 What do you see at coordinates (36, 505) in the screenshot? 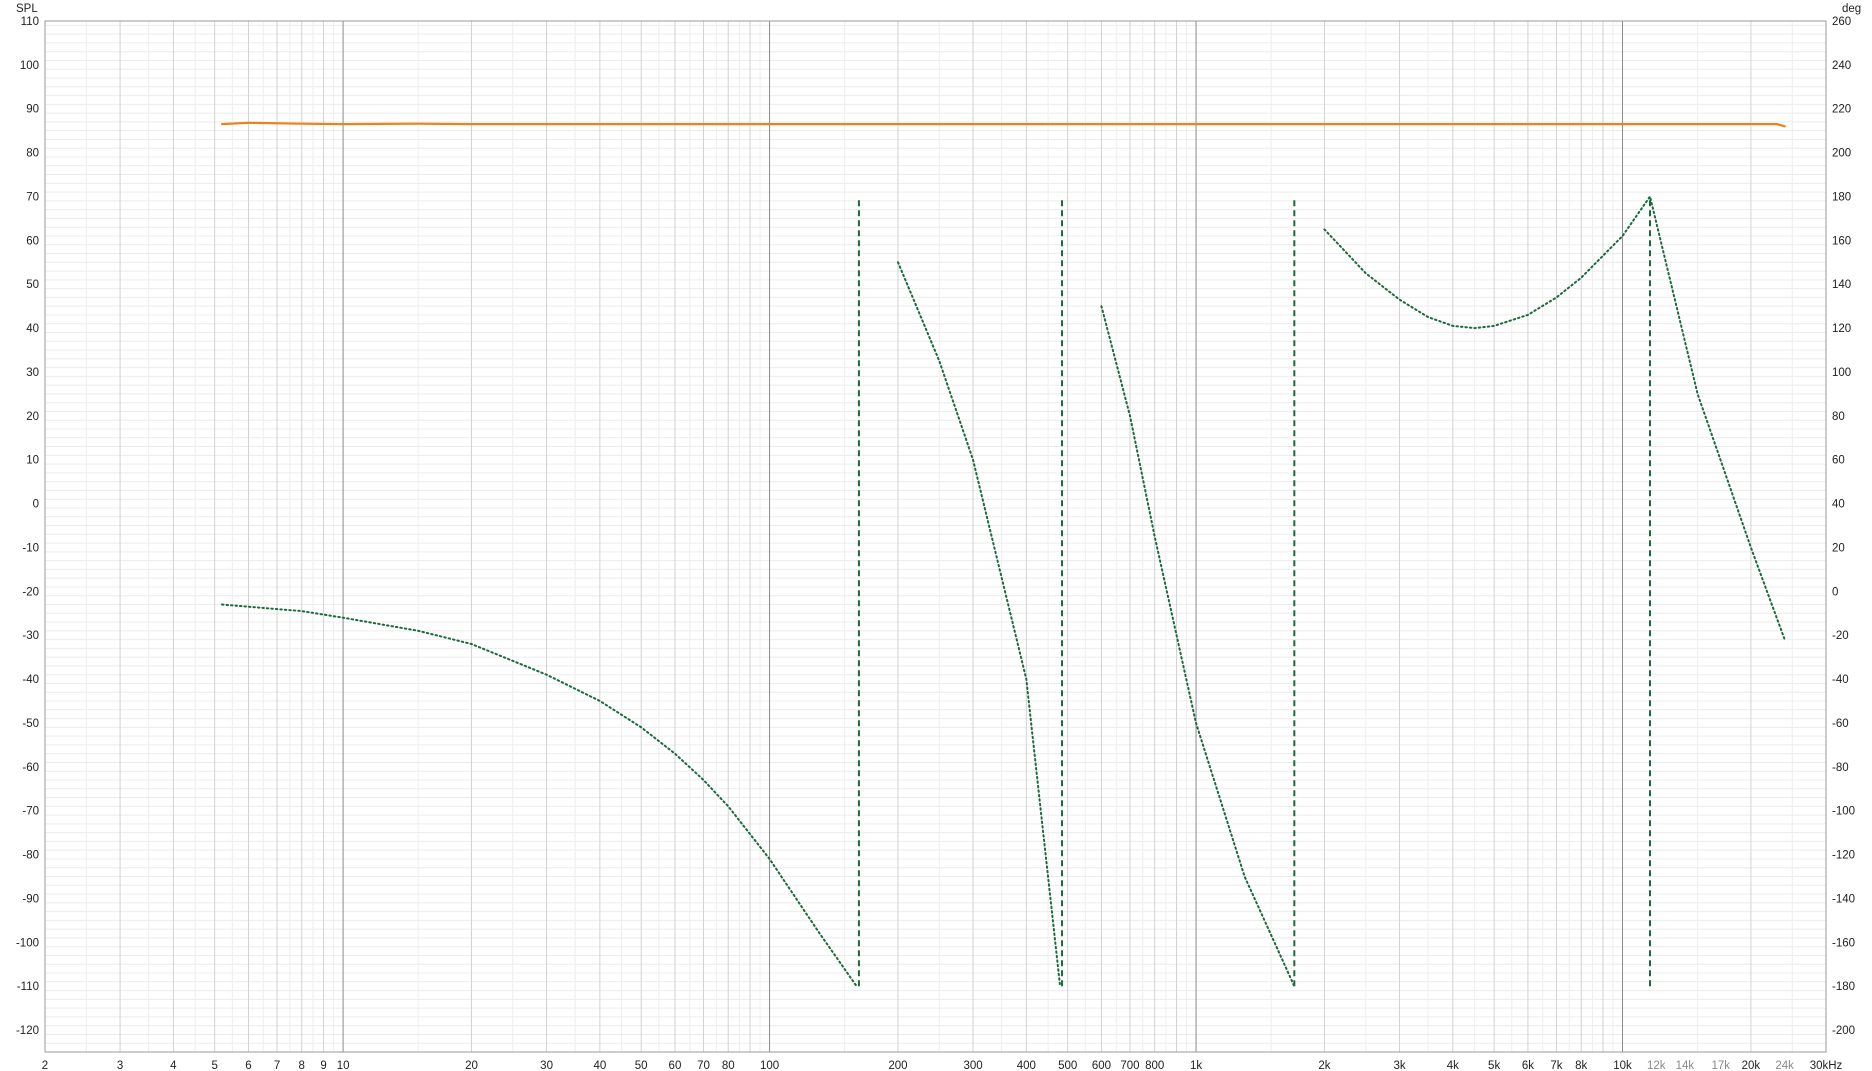
I see `left-tick-label: 0` at bounding box center [36, 505].